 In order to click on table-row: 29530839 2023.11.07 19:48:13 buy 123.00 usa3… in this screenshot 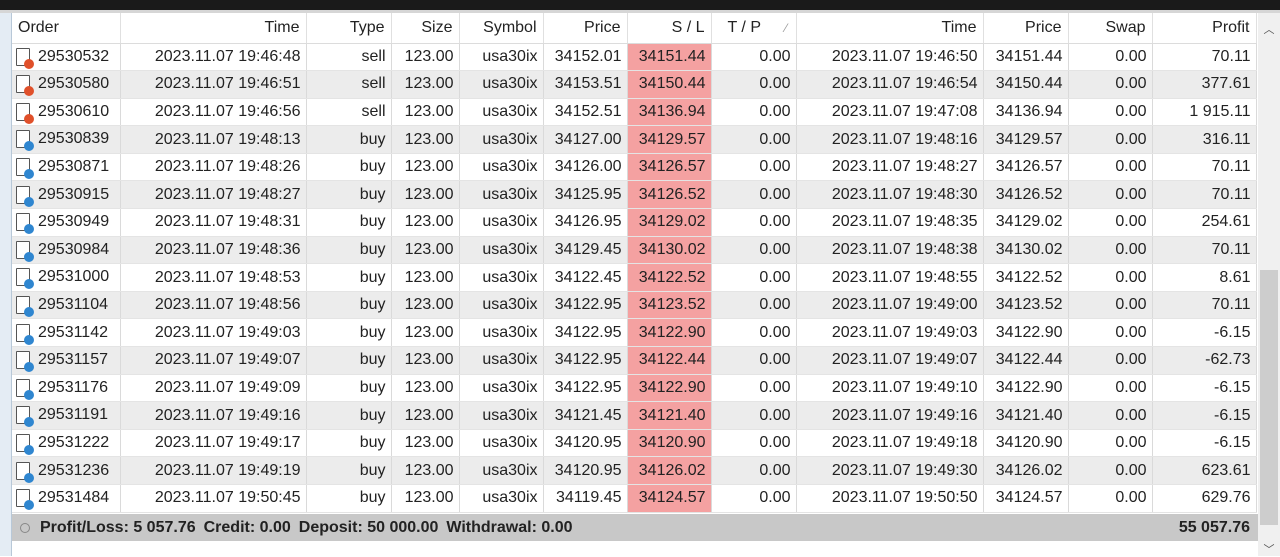, I will do `click(634, 139)`.